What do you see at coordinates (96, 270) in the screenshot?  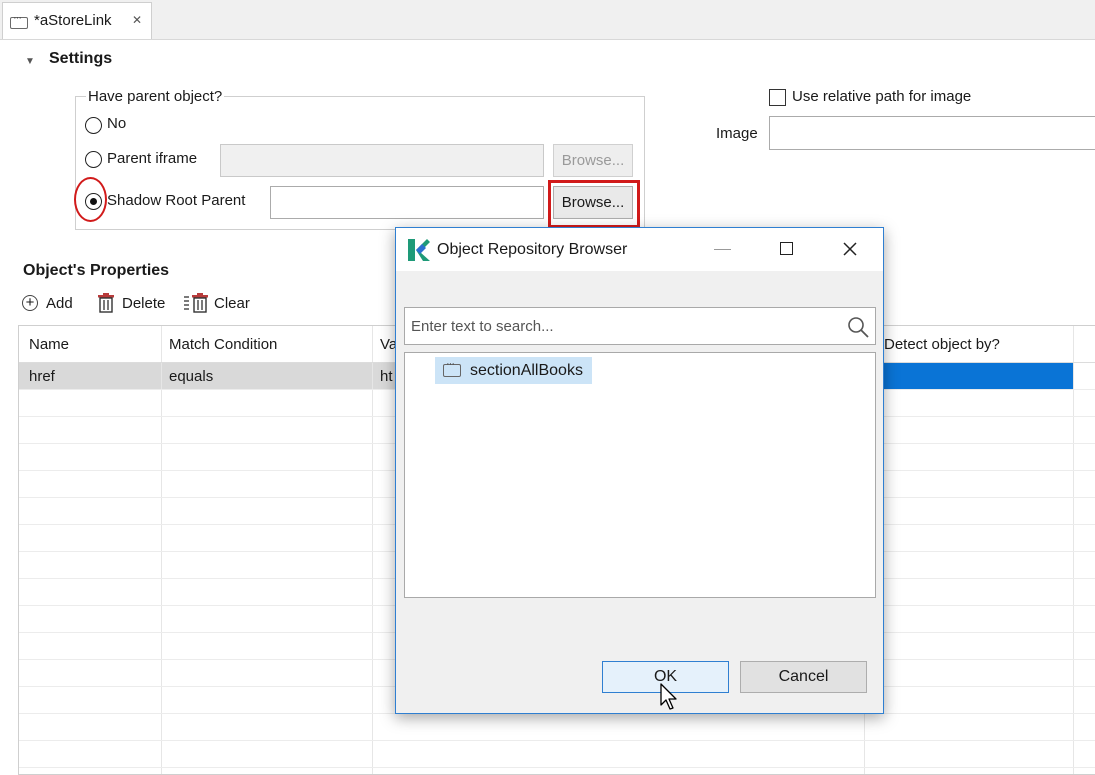 I see `properties-section-title: Object's Properties` at bounding box center [96, 270].